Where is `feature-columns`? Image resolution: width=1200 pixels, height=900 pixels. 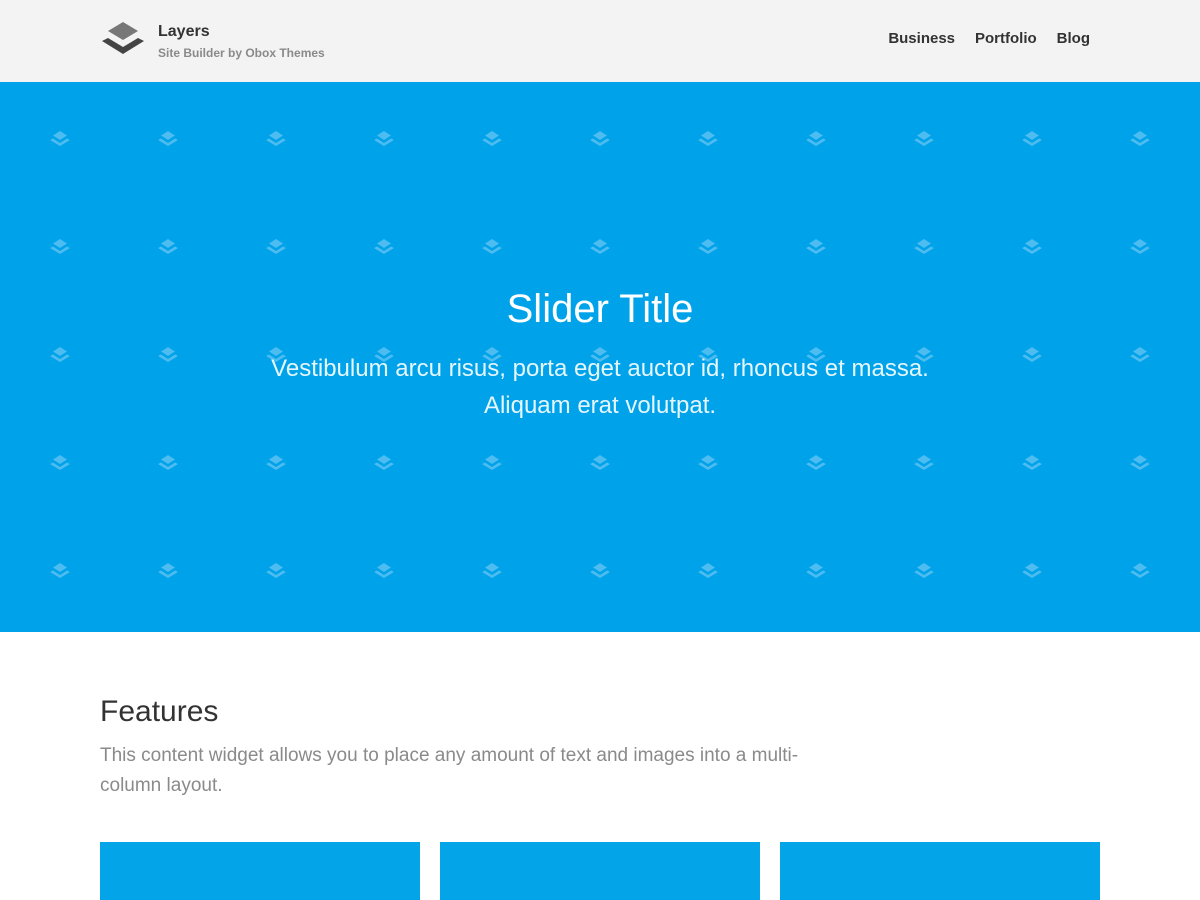
feature-columns is located at coordinates (600, 871).